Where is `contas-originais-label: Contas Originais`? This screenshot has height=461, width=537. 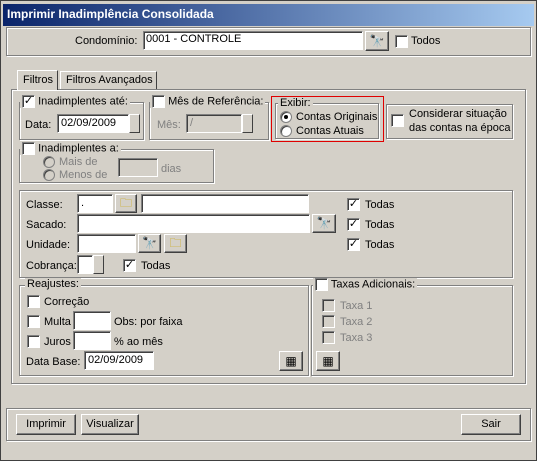
contas-originais-label: Contas Originais is located at coordinates (337, 117).